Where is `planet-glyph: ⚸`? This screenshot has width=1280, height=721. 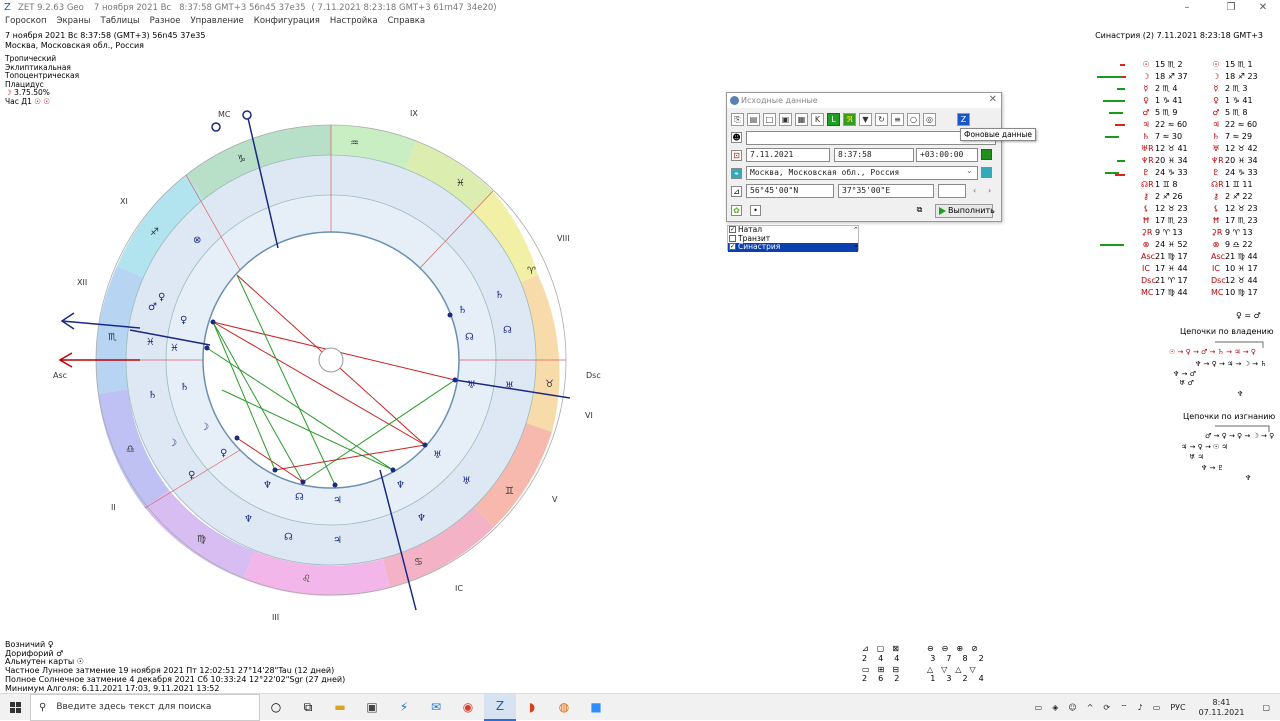 planet-glyph: ⚸ is located at coordinates (1146, 208).